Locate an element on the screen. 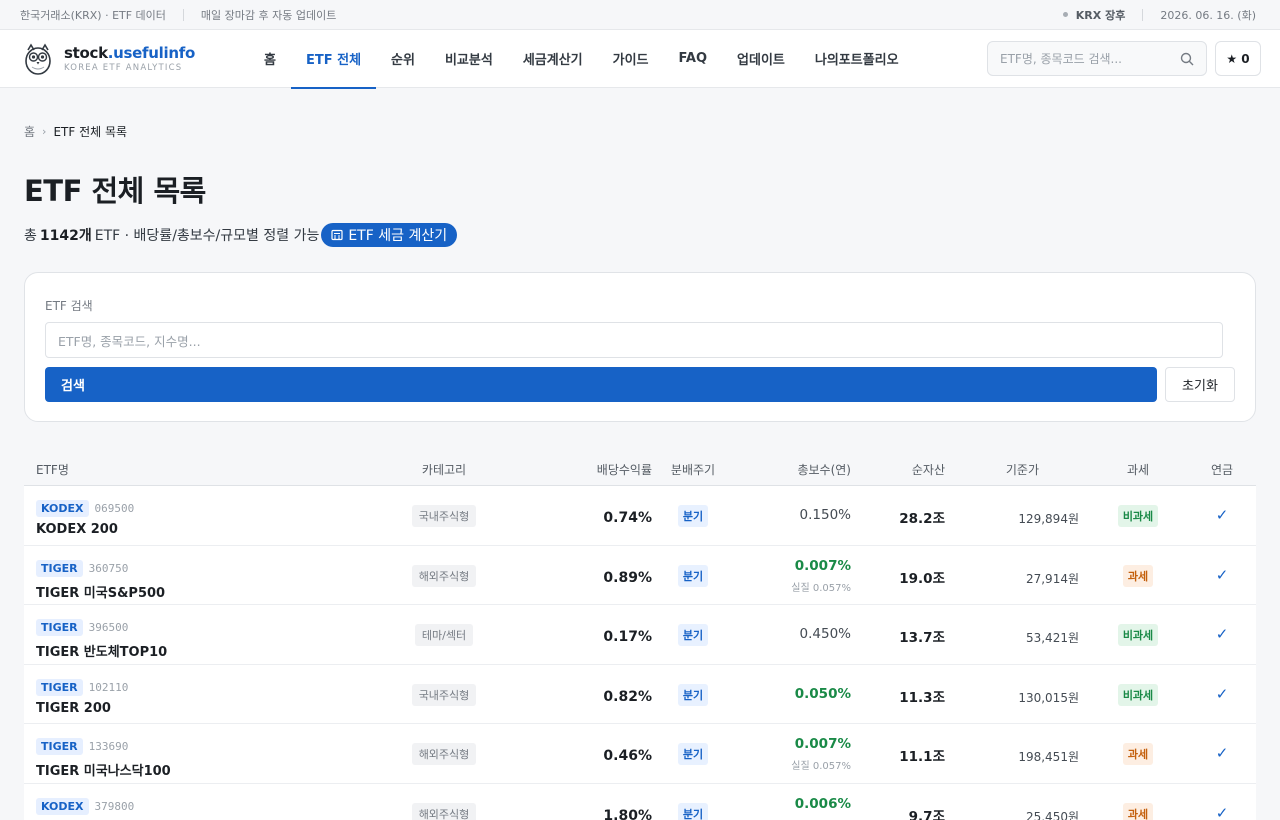 The image size is (1280, 820). market-status: KRX 장후 is located at coordinates (1100, 15).